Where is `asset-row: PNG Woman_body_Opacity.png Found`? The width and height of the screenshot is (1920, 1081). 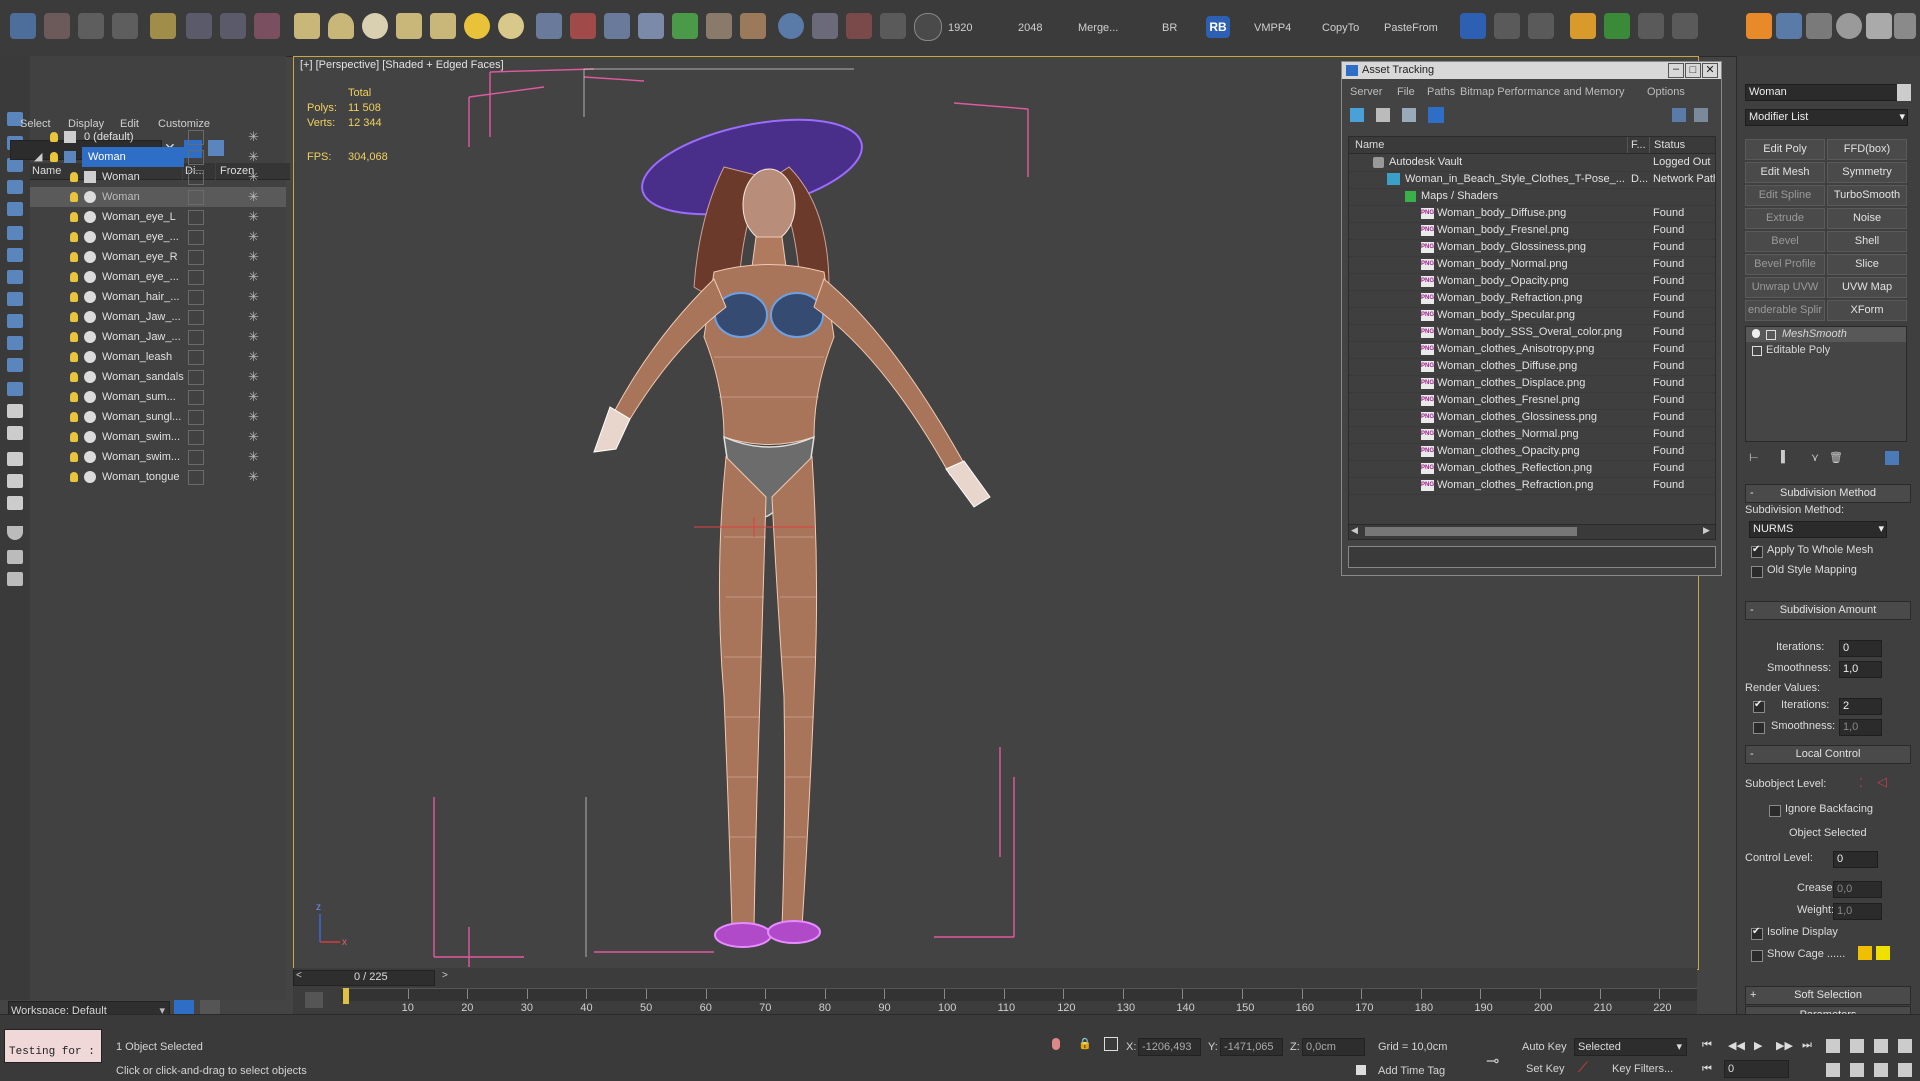
asset-row: PNG Woman_body_Opacity.png Found is located at coordinates (1532, 282).